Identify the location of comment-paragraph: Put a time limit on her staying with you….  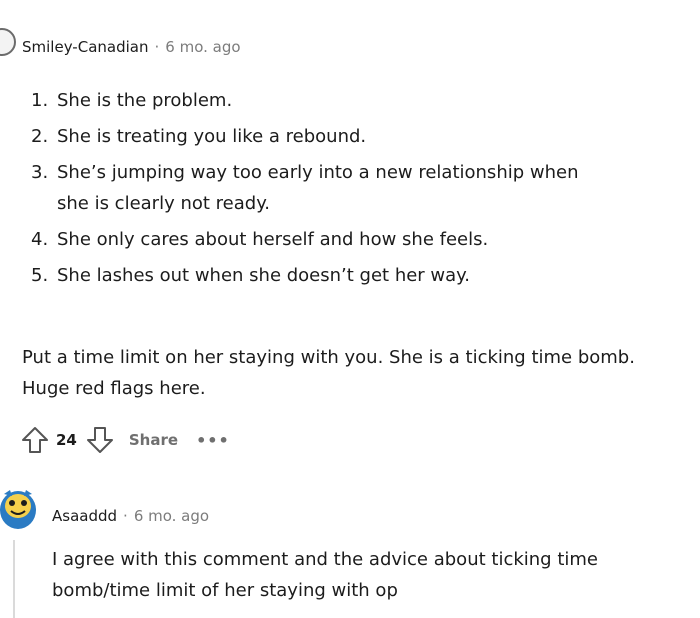
(328, 373).